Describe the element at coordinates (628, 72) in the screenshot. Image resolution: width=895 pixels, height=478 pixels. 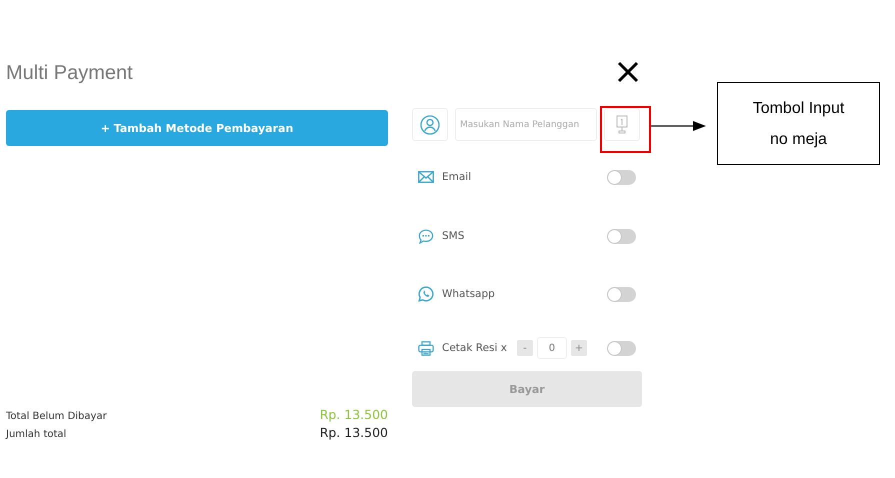
I see `close-icon` at that location.